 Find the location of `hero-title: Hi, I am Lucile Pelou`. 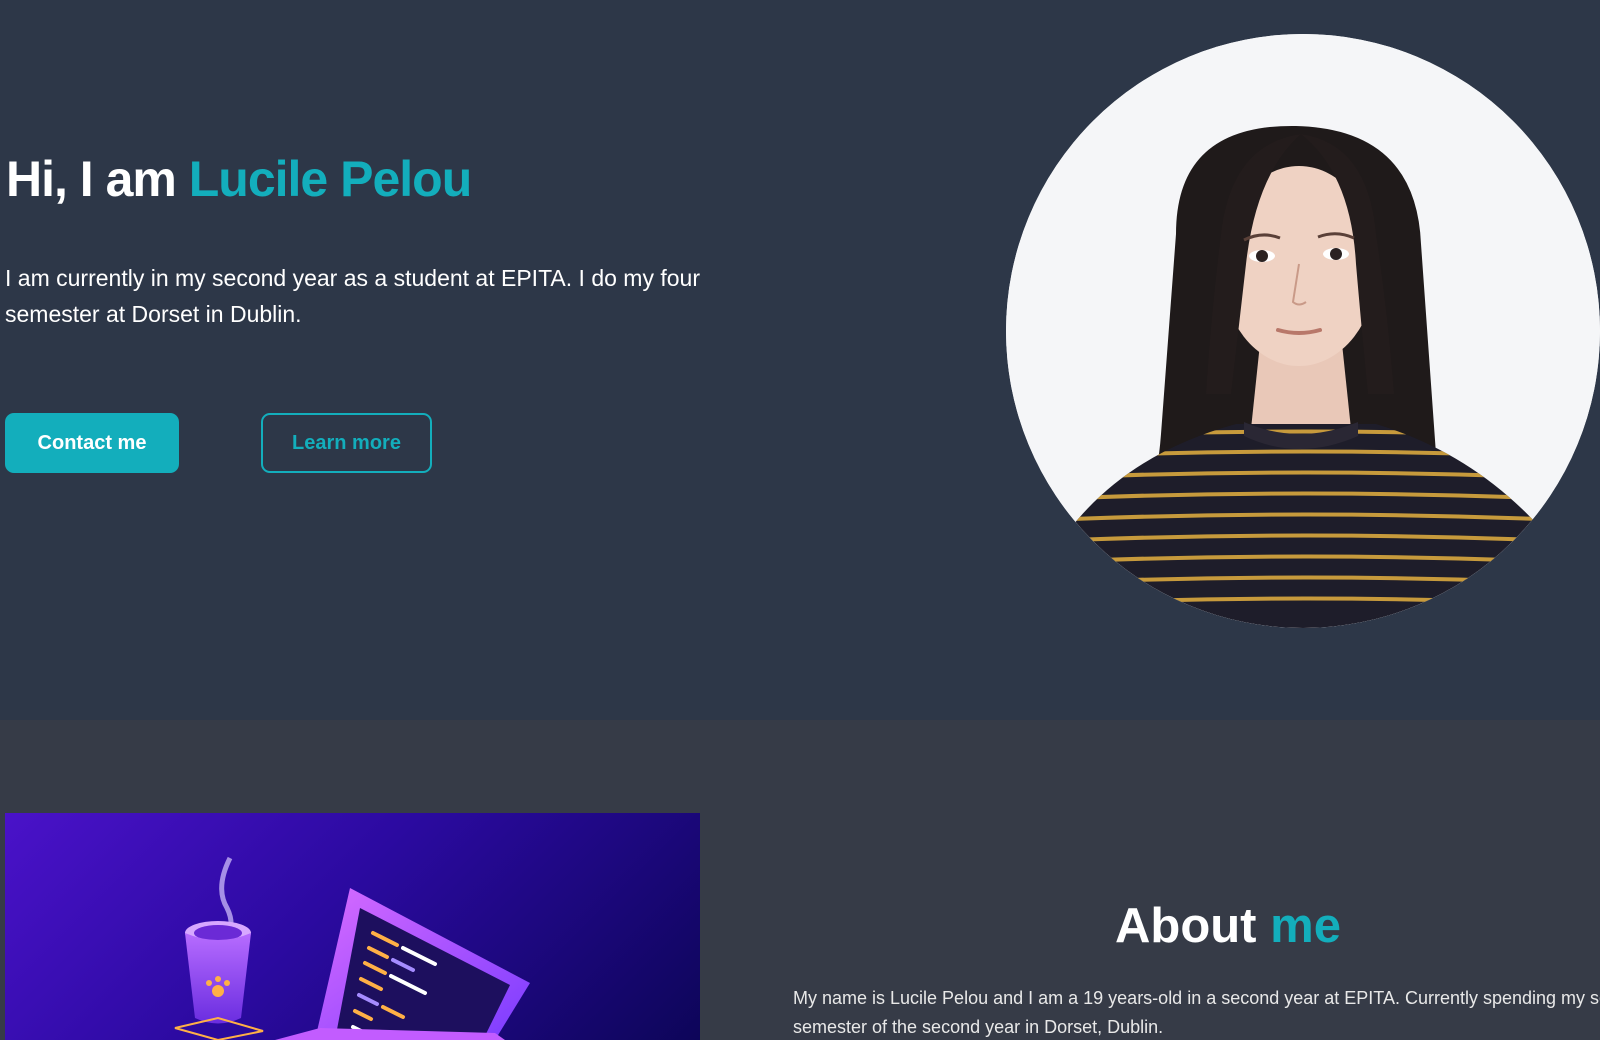

hero-title: Hi, I am Lucile Pelou is located at coordinates (239, 179).